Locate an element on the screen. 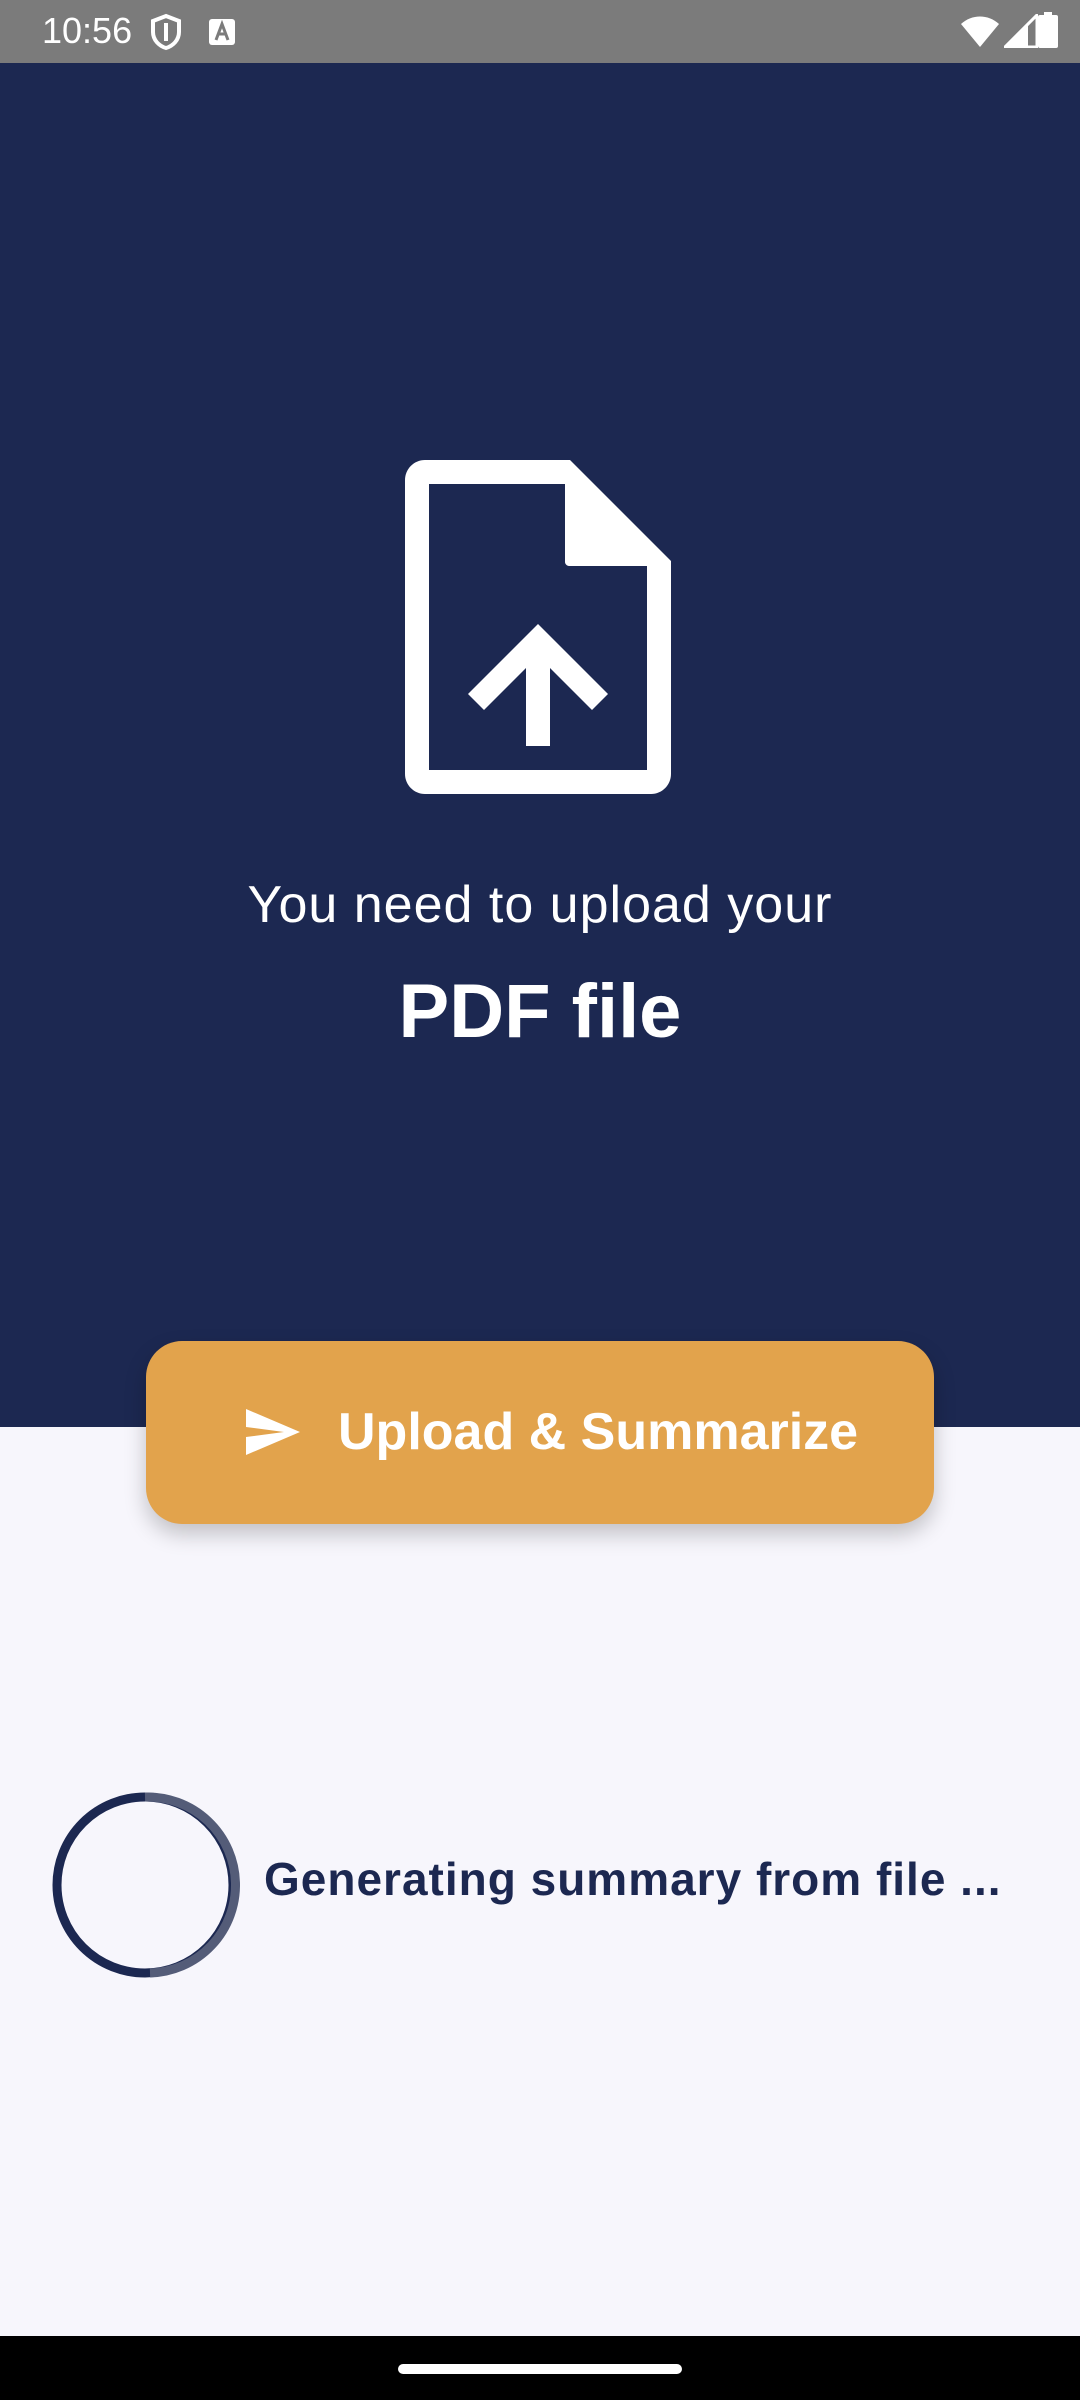 The image size is (1080, 2400). shield-icon is located at coordinates (166, 32).